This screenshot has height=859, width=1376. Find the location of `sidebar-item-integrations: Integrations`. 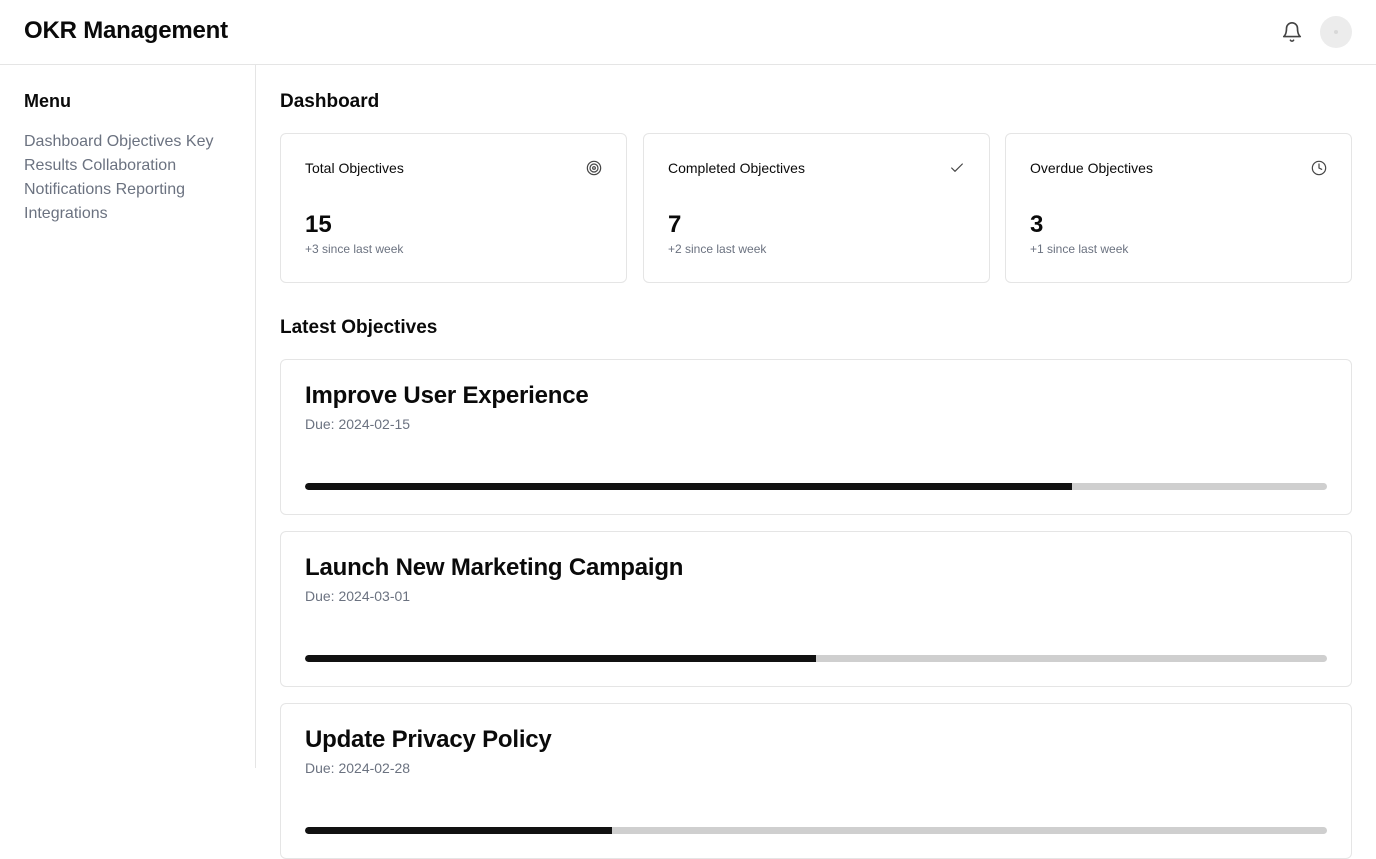

sidebar-item-integrations: Integrations is located at coordinates (66, 213).